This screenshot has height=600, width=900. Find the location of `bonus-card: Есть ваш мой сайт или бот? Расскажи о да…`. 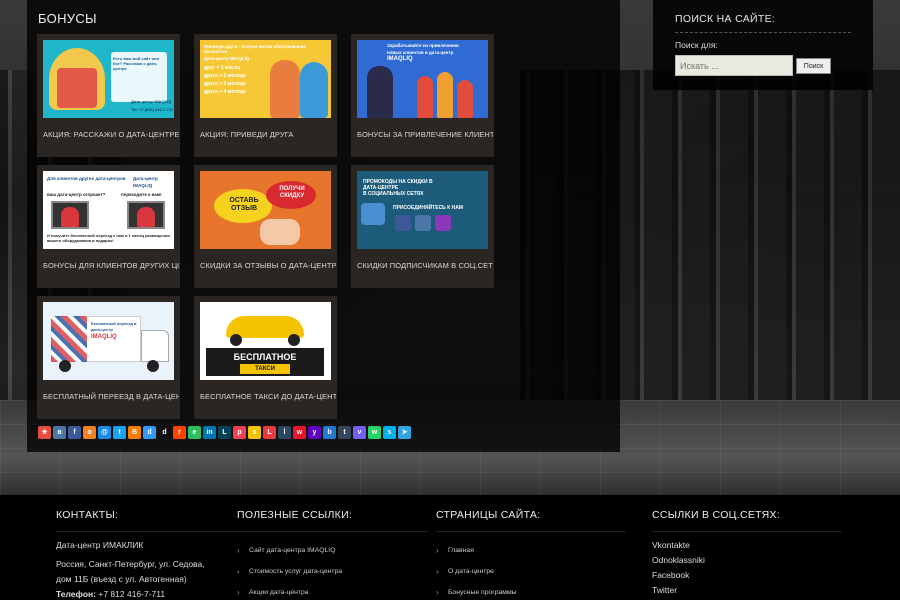

bonus-card: Есть ваш мой сайт или бот? Расскажи о да… is located at coordinates (108, 95).